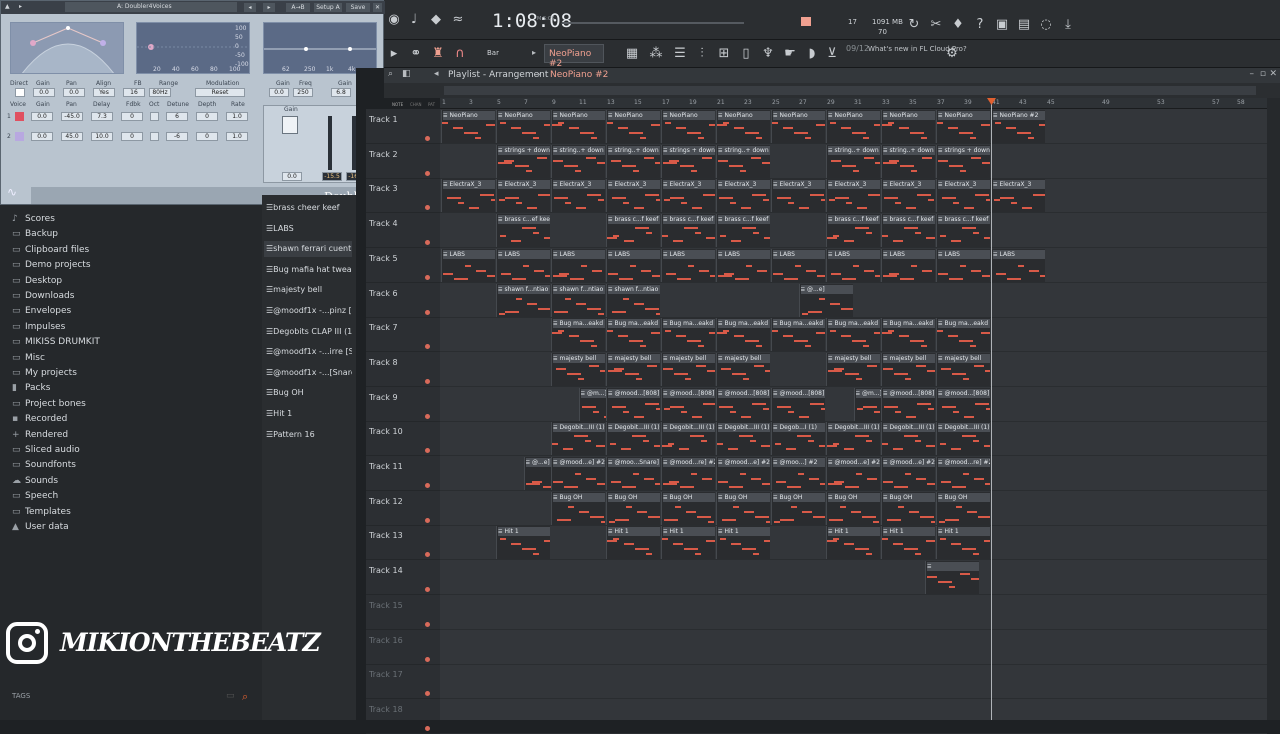 This screenshot has height=734, width=1280. What do you see at coordinates (28, 358) in the screenshot?
I see `browser-item: ▭ Misc` at bounding box center [28, 358].